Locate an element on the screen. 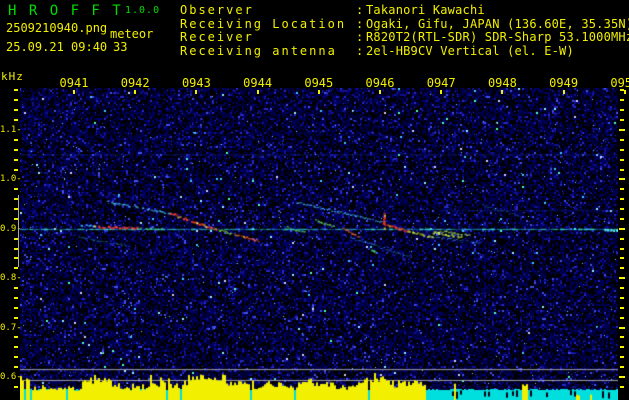  time-label: 0944 is located at coordinates (258, 83).